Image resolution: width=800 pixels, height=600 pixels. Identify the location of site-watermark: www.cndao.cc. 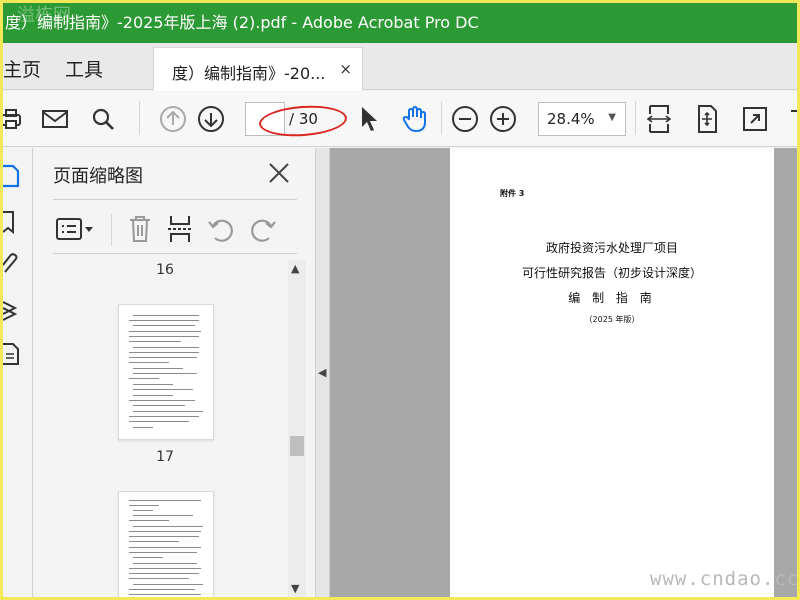
(725, 579).